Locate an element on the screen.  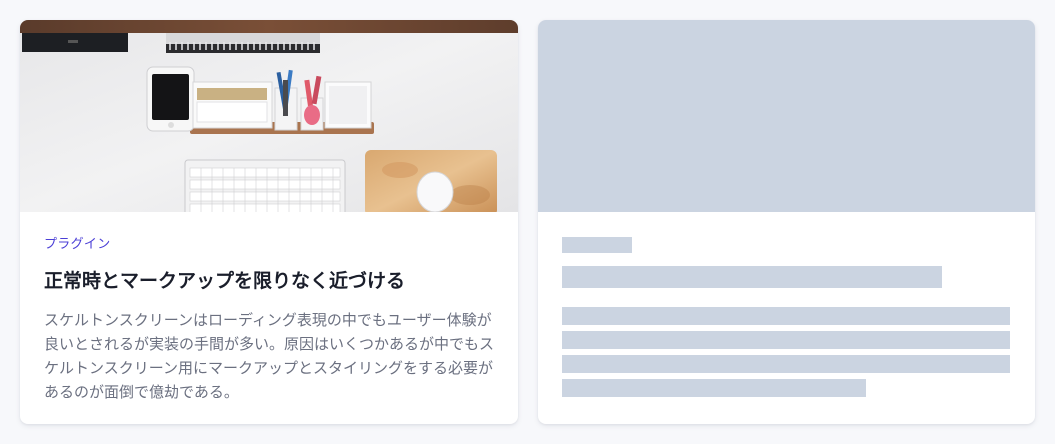
skeleton-title is located at coordinates (752, 277).